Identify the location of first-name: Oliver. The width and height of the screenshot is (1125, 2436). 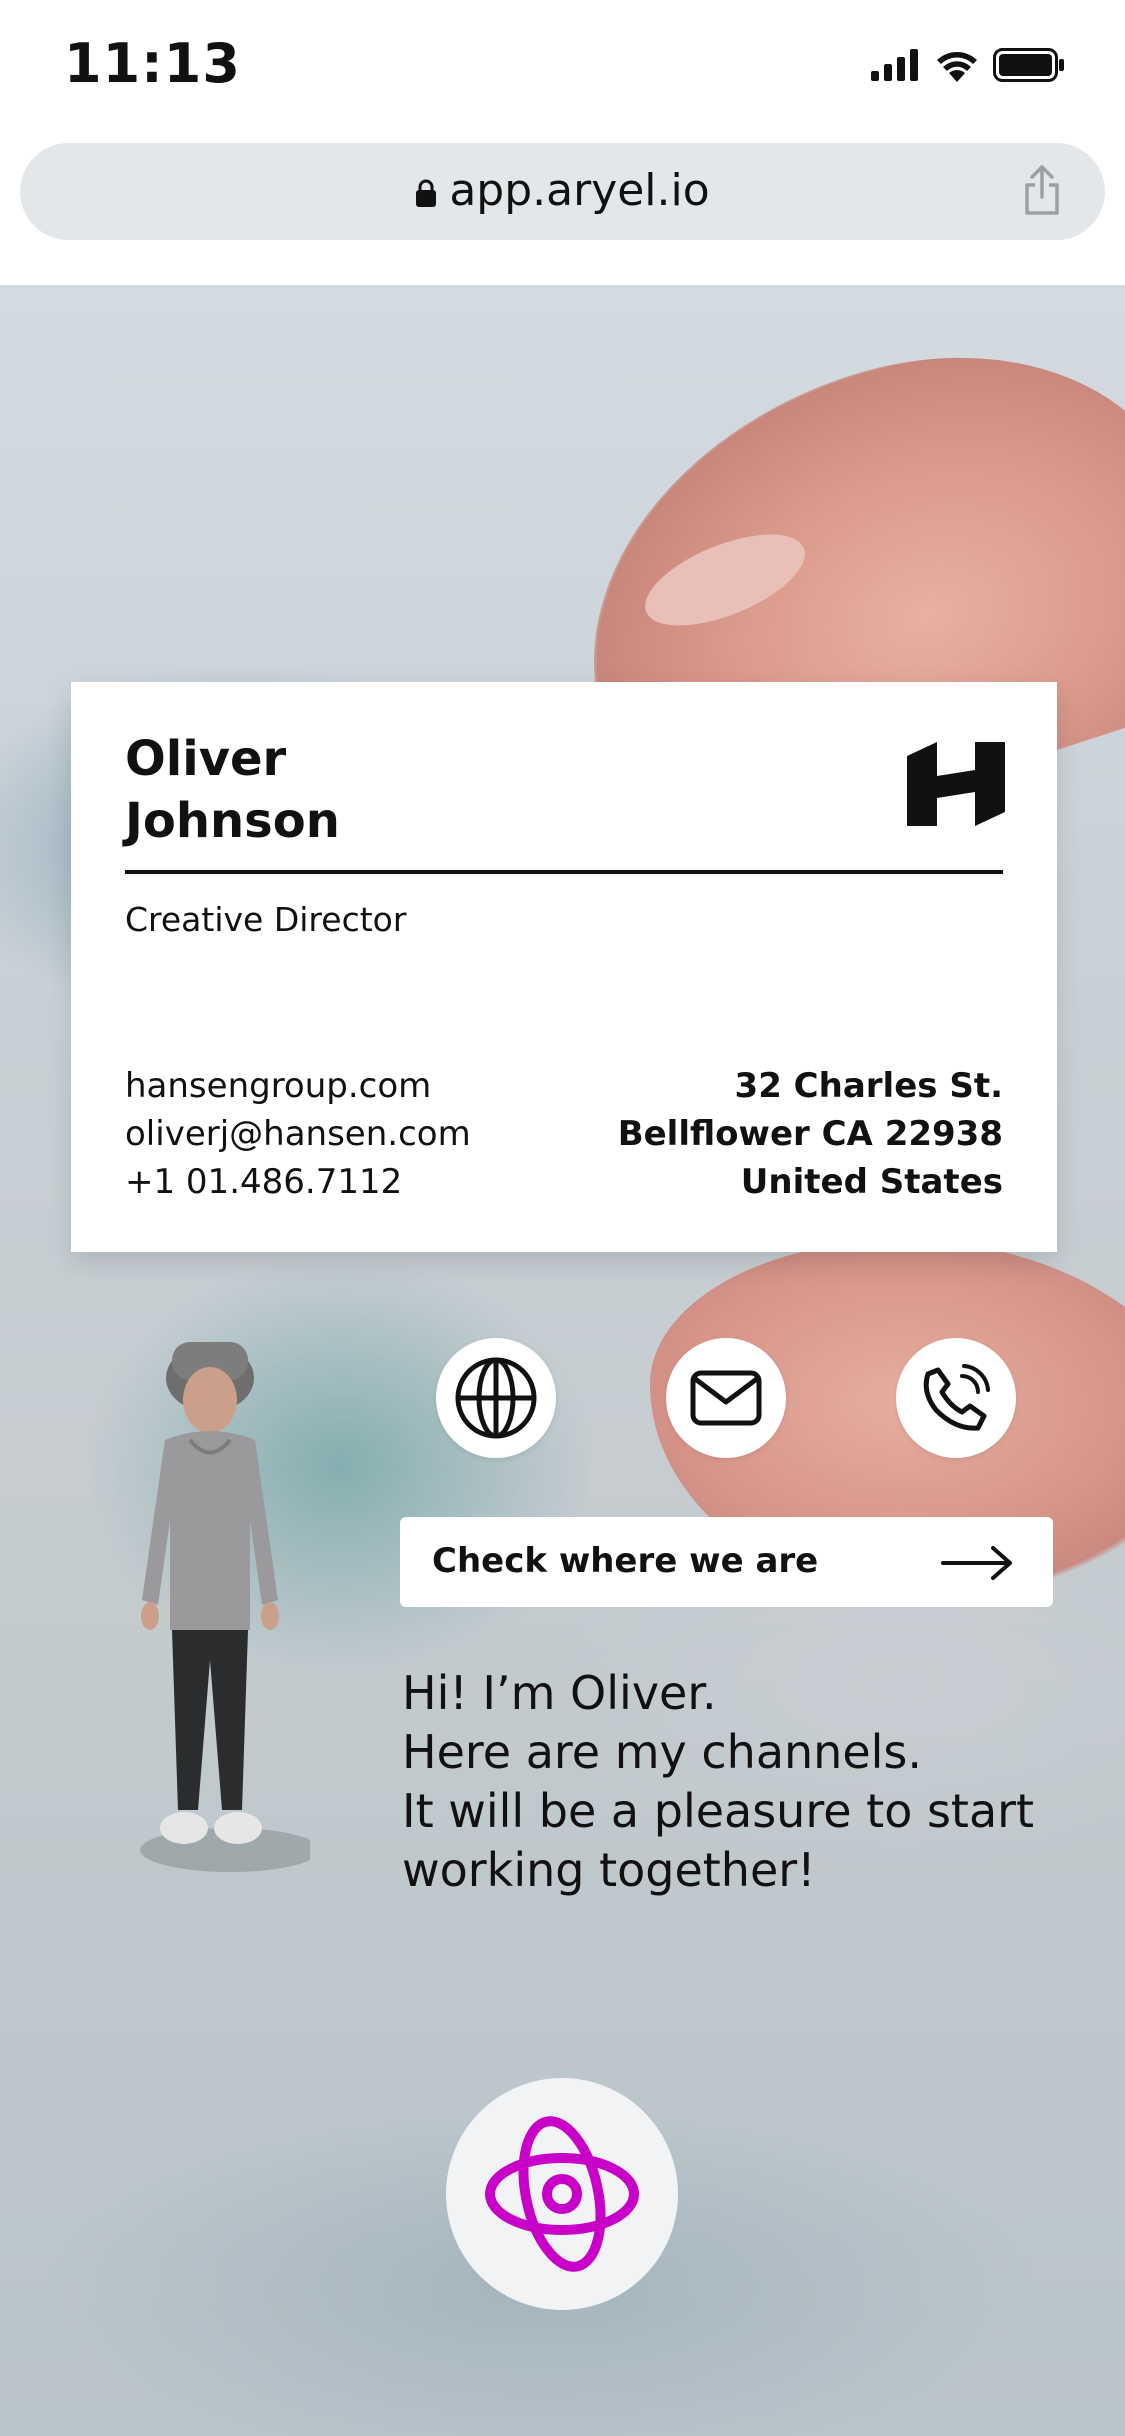
(206, 759).